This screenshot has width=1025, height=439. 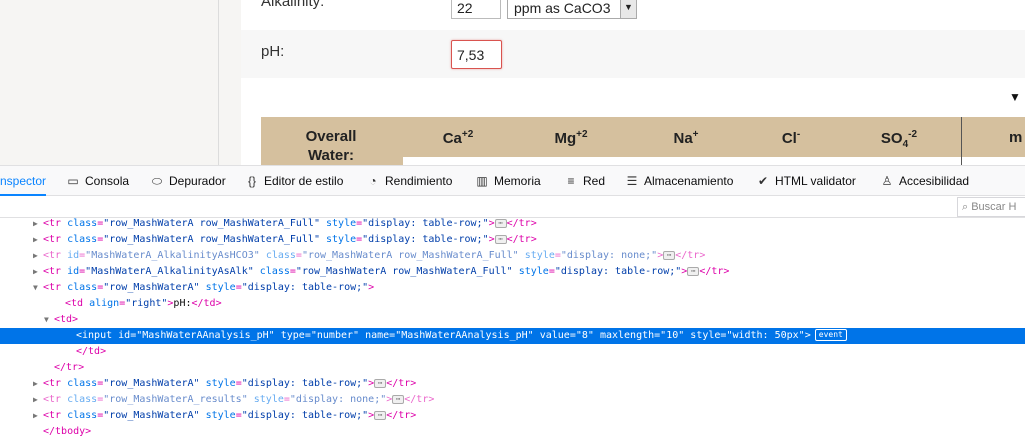 I want to click on attr-name-token: id, so click(x=73, y=255).